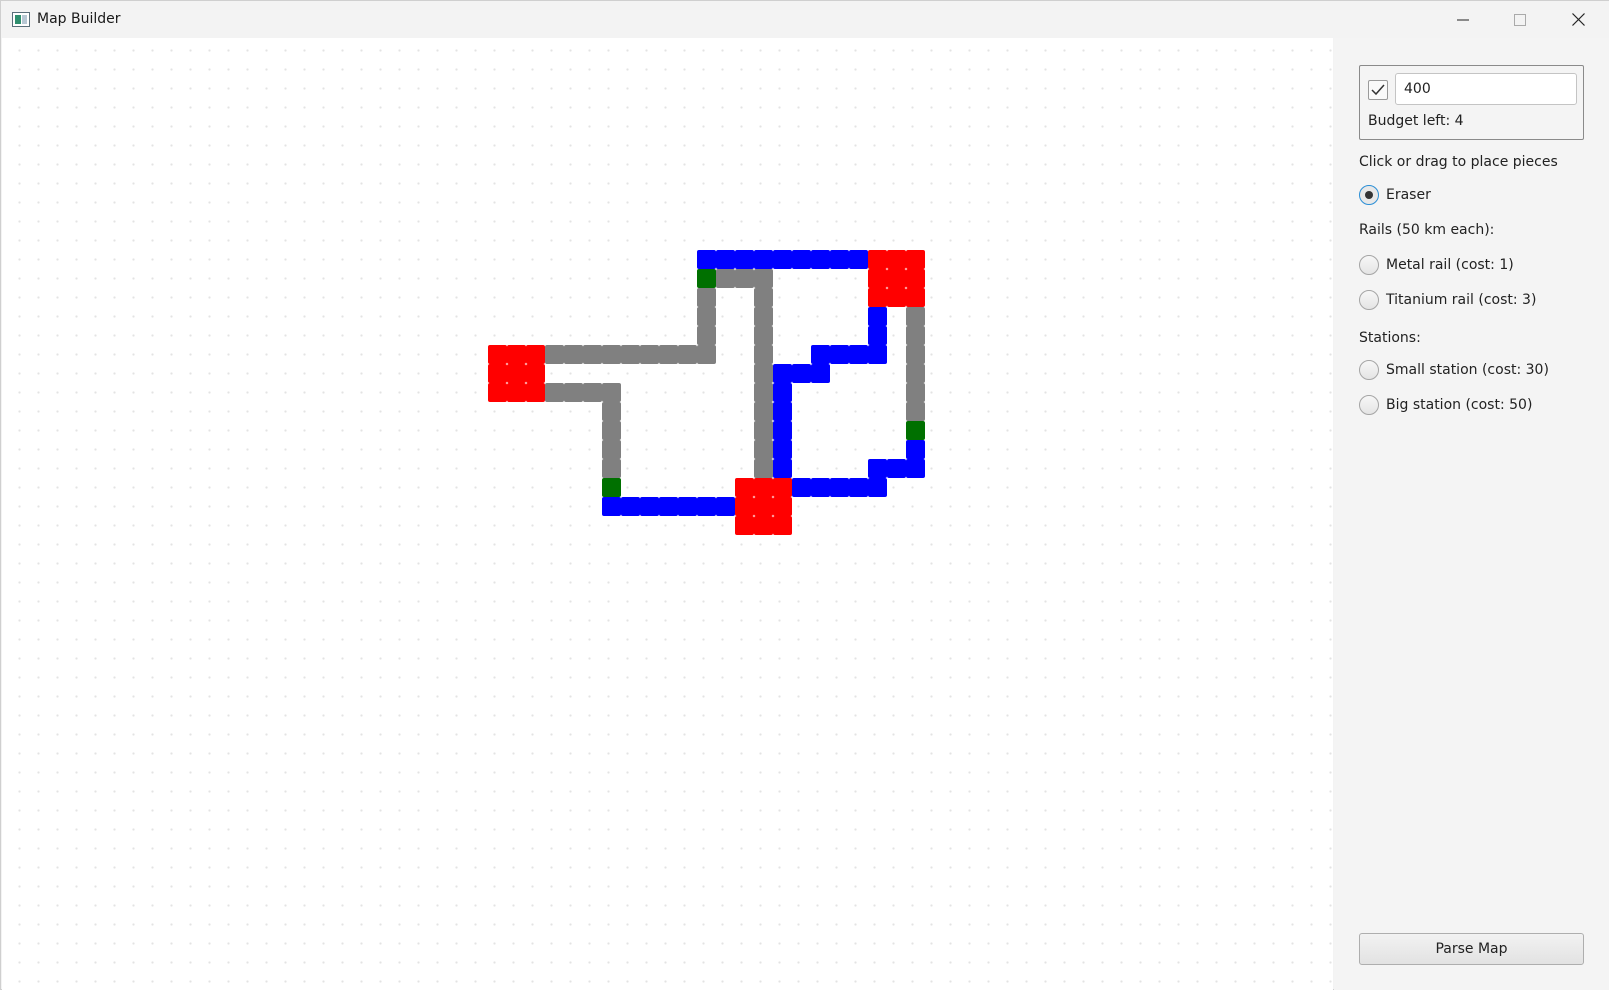 The width and height of the screenshot is (1609, 990). What do you see at coordinates (1445, 405) in the screenshot?
I see `big-station-option: Big station (cost: 50)` at bounding box center [1445, 405].